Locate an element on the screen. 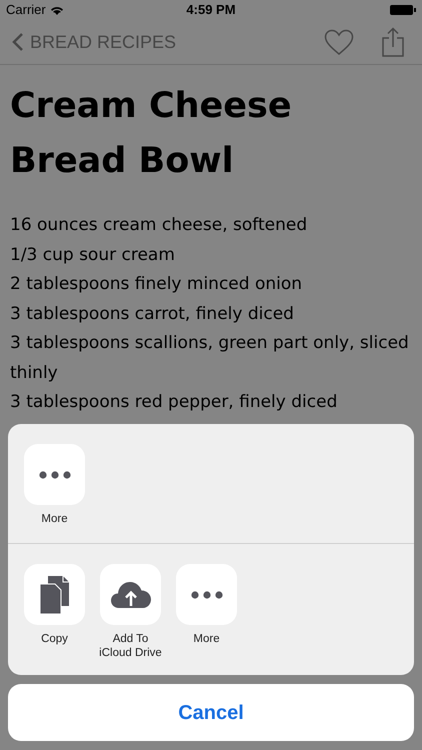  icloud-action-button is located at coordinates (130, 594).